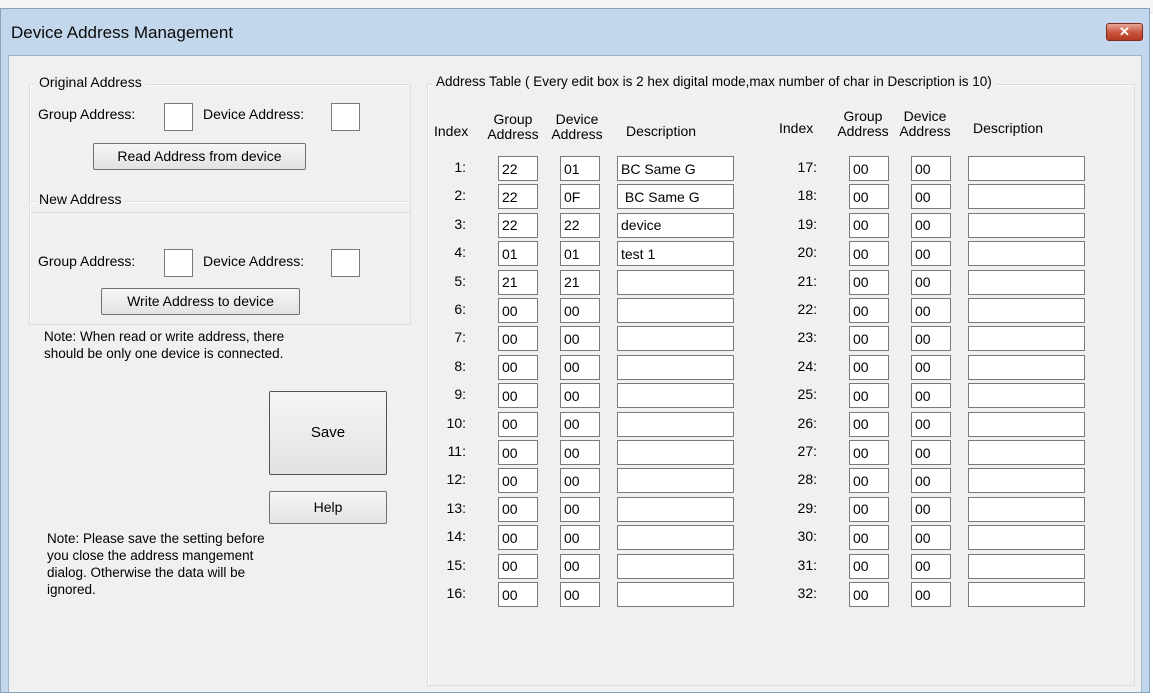  I want to click on new-group-address-input, so click(178, 263).